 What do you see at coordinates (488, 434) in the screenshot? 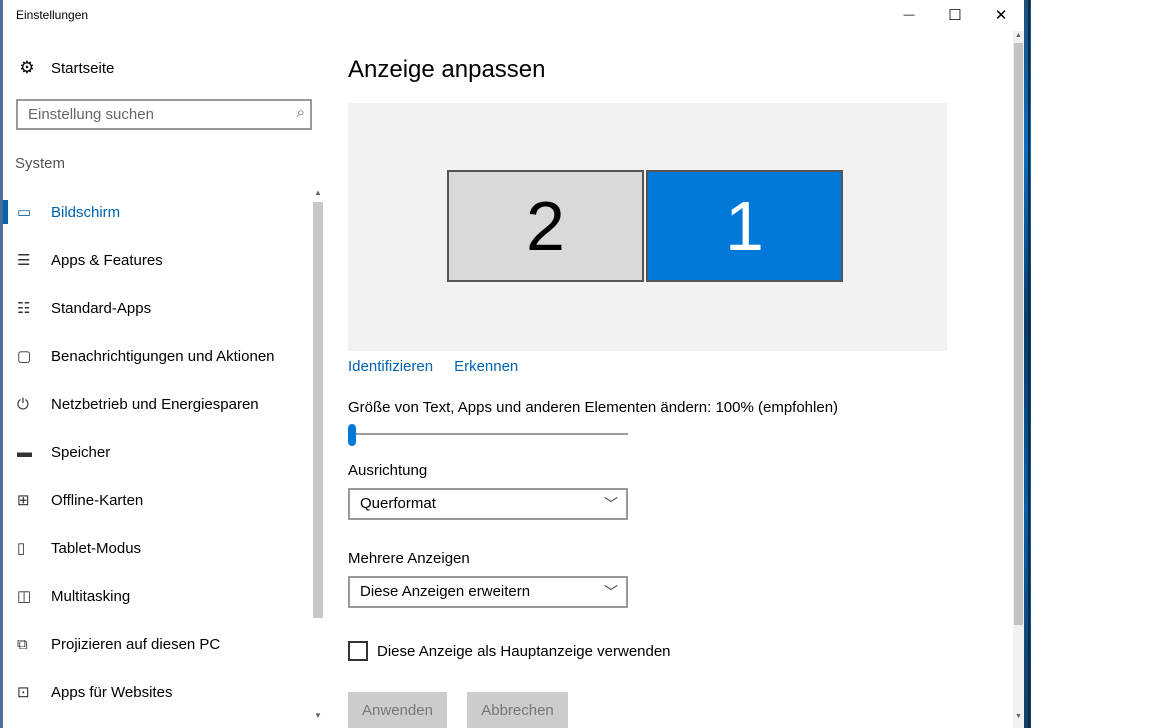
I see `scale-slider-track` at bounding box center [488, 434].